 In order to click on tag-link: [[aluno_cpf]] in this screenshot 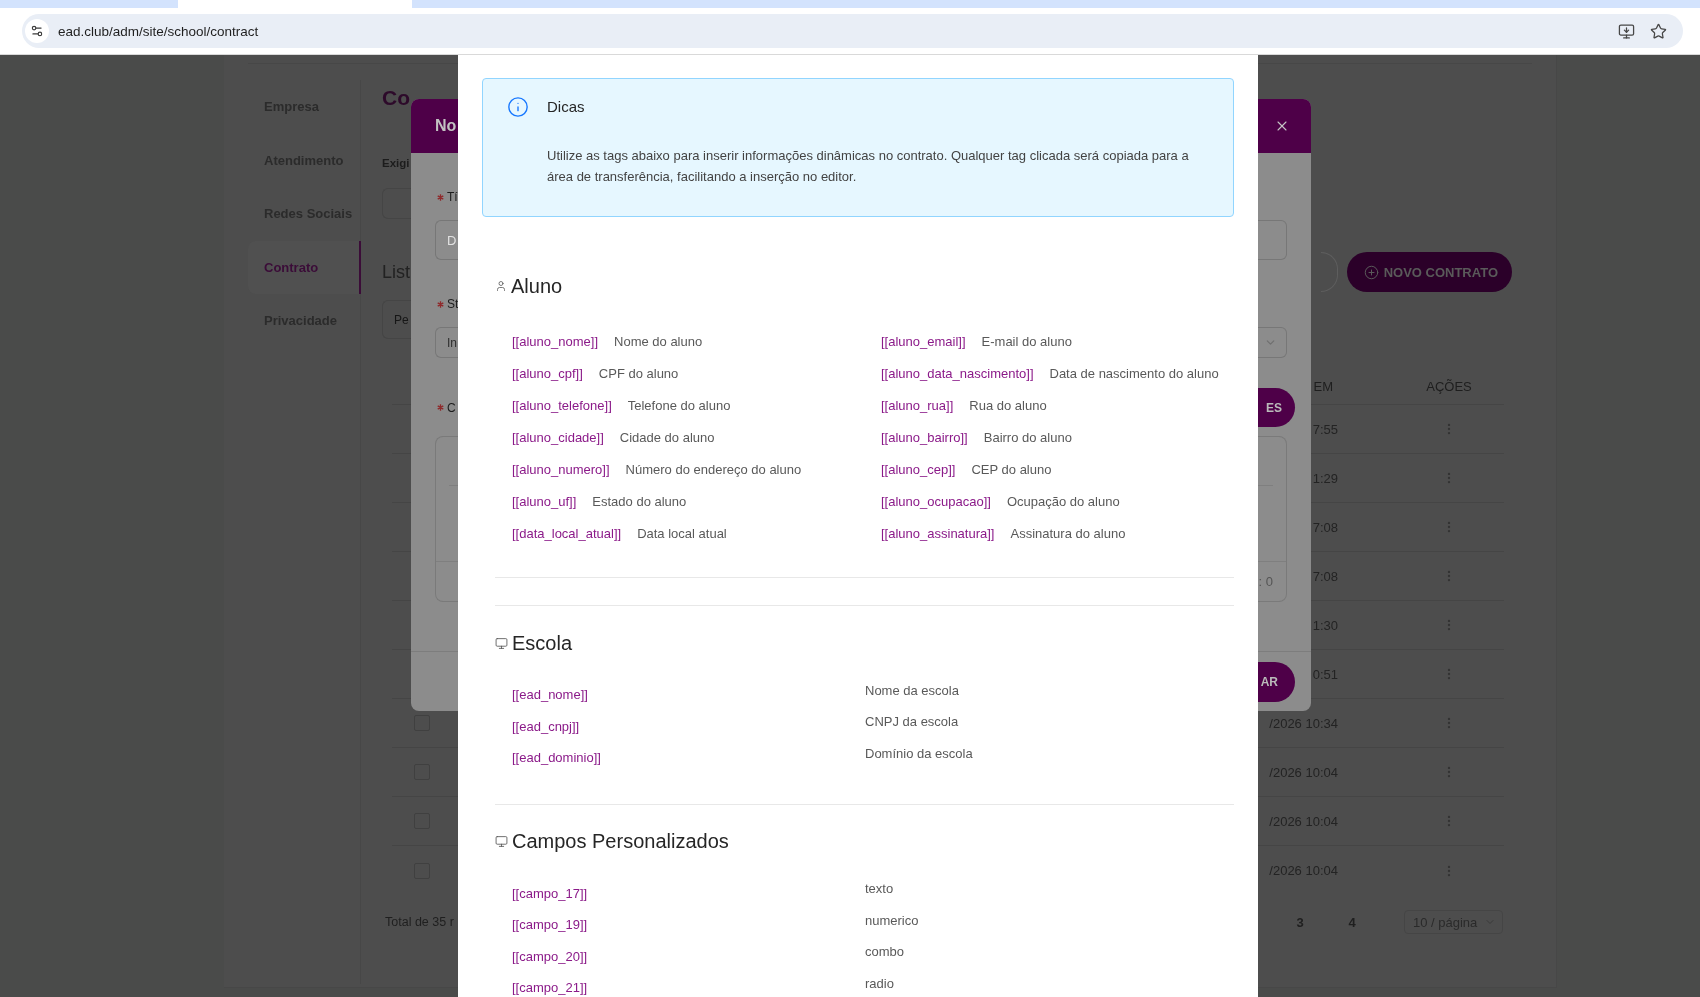, I will do `click(547, 373)`.